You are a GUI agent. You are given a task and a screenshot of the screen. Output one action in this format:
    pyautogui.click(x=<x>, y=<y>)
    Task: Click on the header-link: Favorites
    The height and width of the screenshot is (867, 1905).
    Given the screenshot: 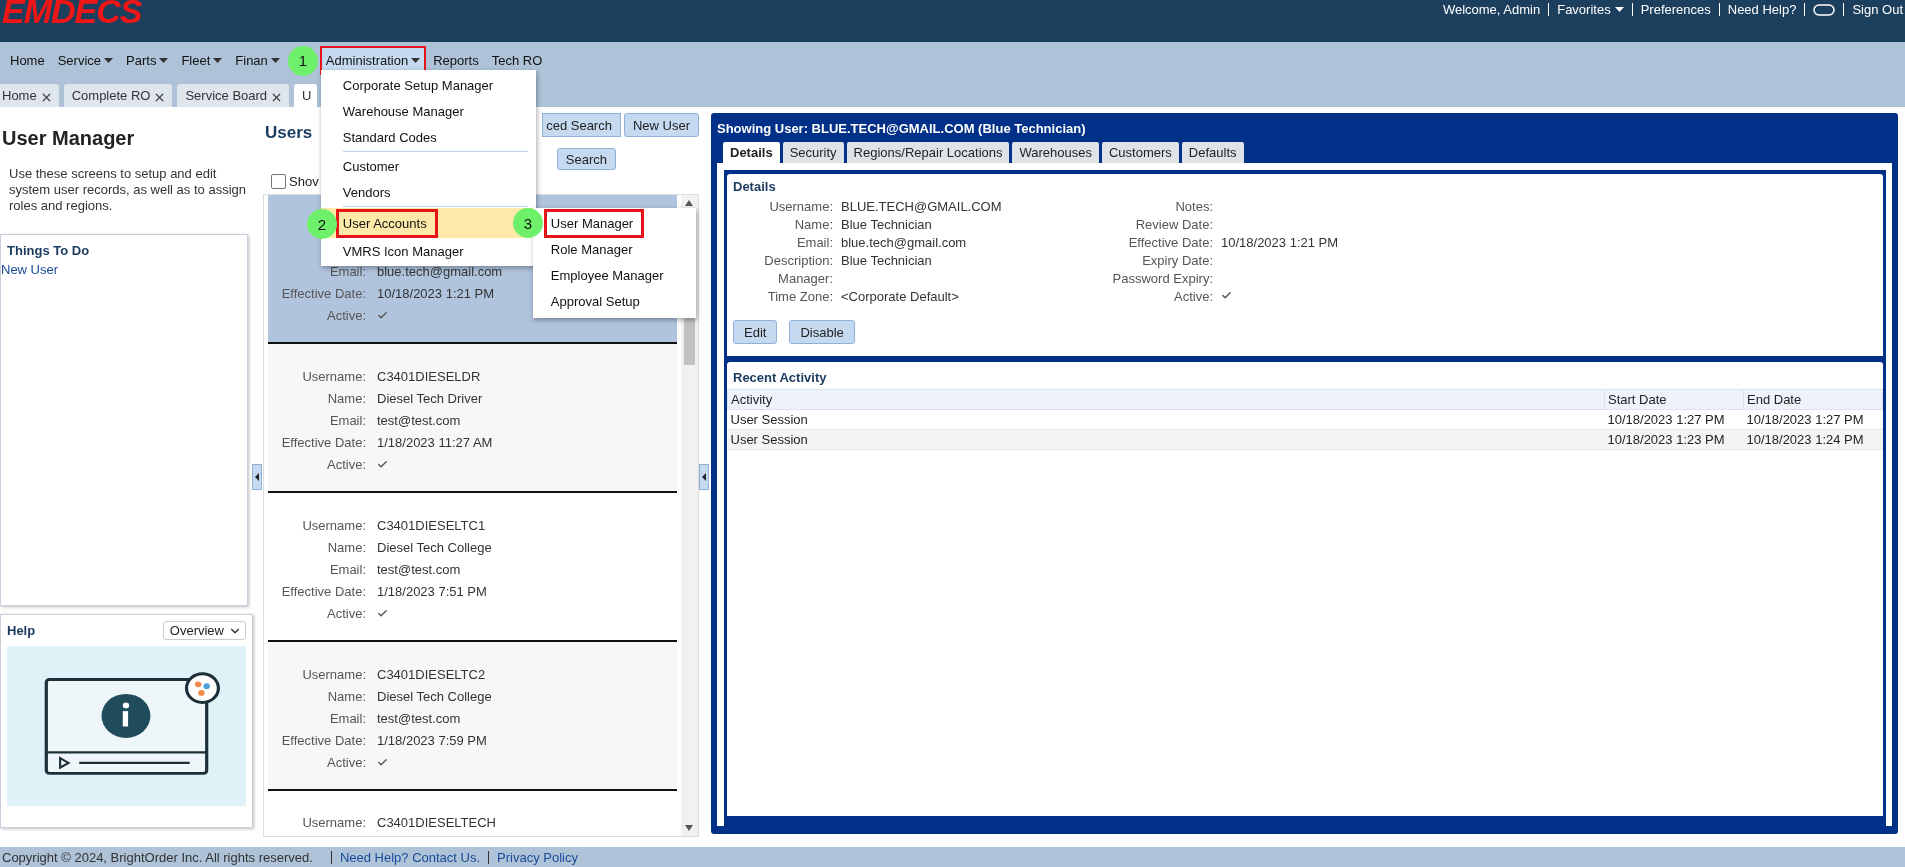 What is the action you would take?
    pyautogui.click(x=1590, y=9)
    